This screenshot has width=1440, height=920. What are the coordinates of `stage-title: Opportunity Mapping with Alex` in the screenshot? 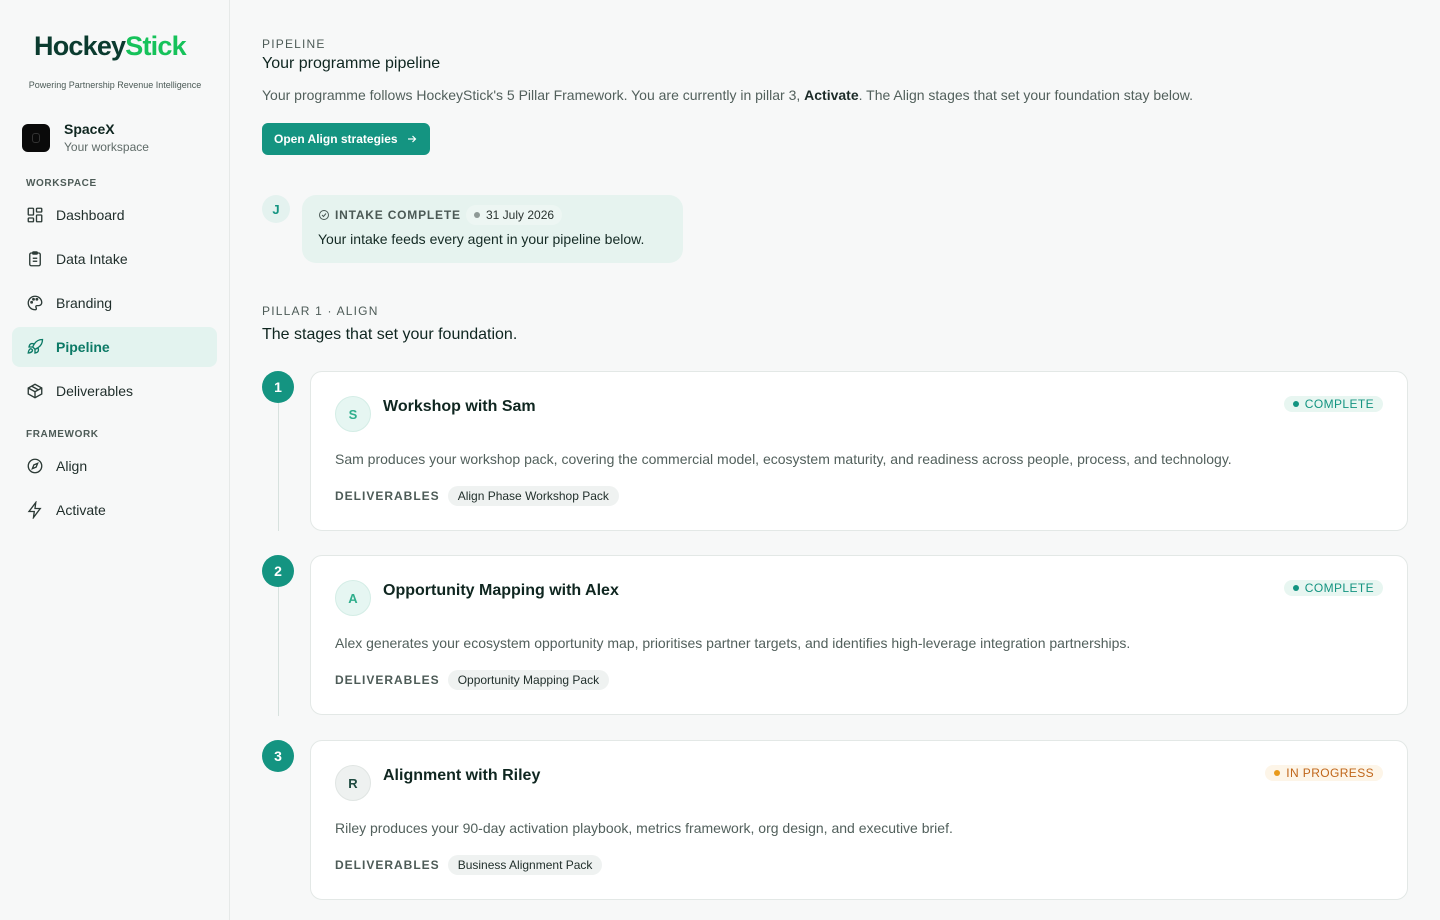 It's located at (501, 590).